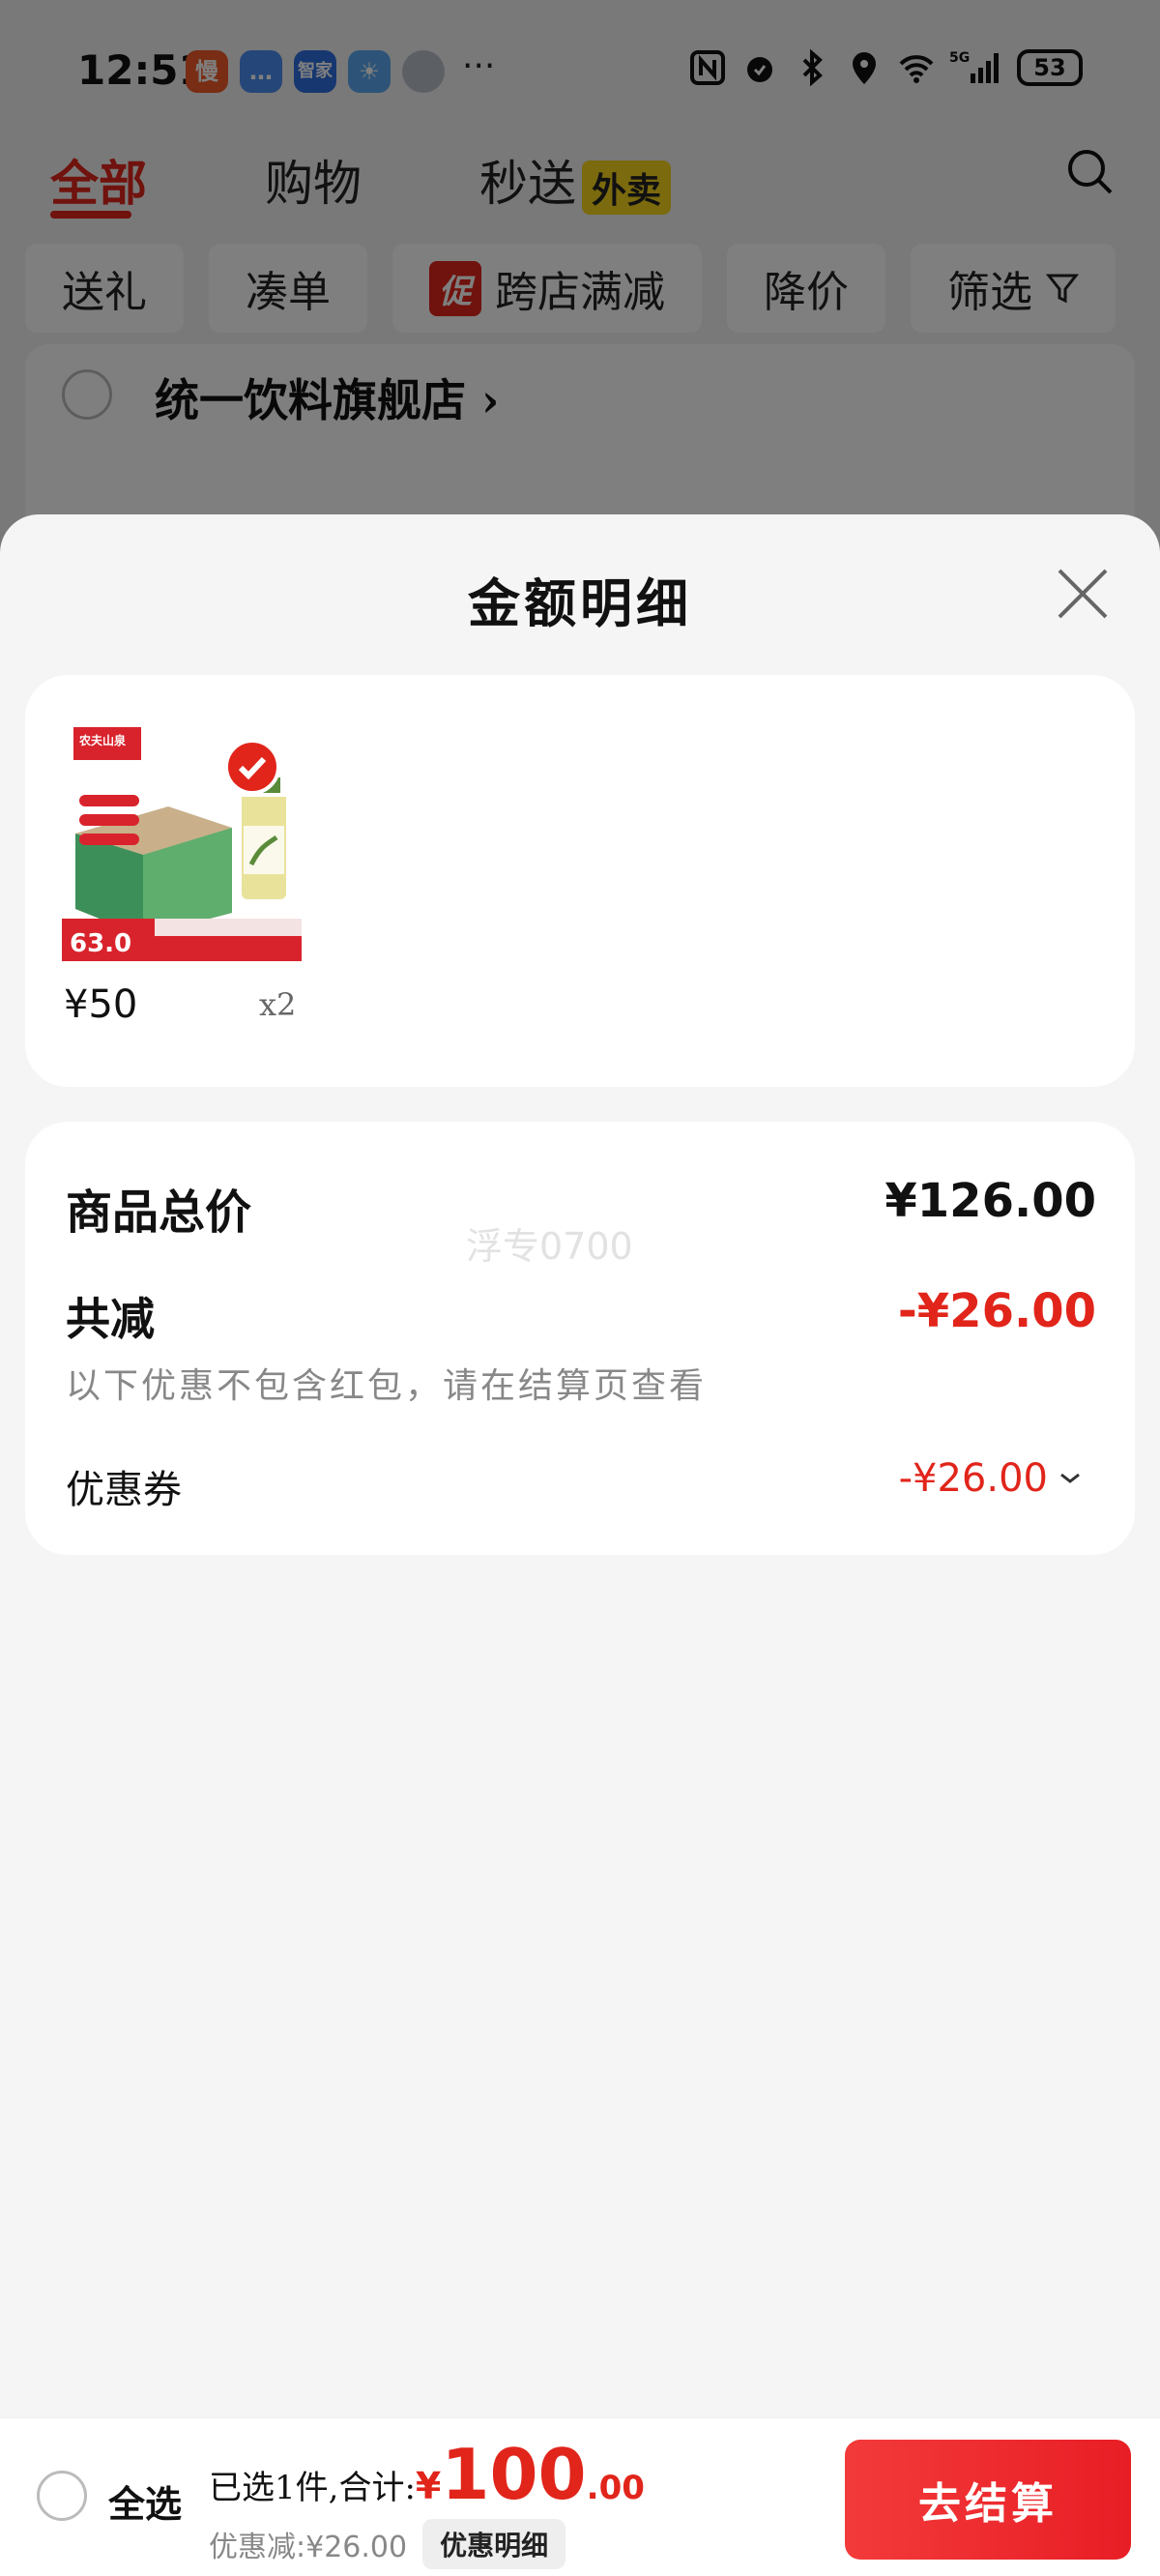 The image size is (1160, 2576). Describe the element at coordinates (159, 1213) in the screenshot. I see `total-label: 商品总价` at that location.